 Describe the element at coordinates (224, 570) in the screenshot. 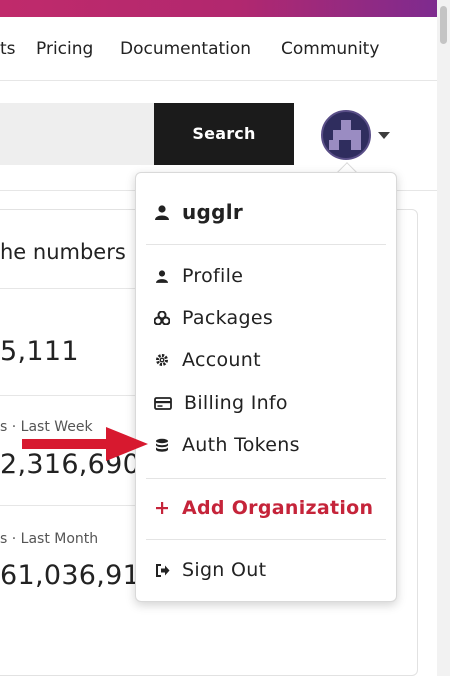

I see `sign-out-label: Sign Out` at that location.